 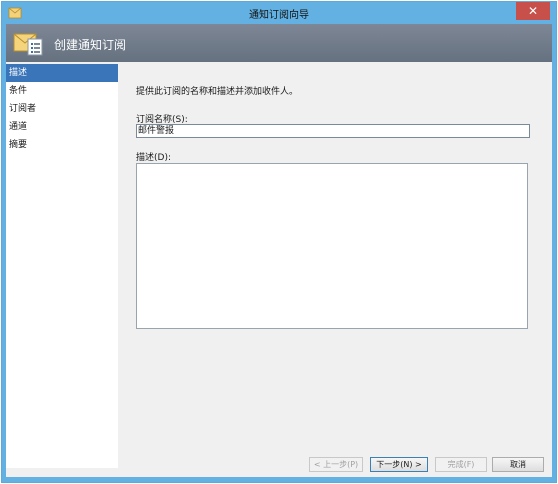 I want to click on nav-item-description: 描述, so click(x=62, y=73).